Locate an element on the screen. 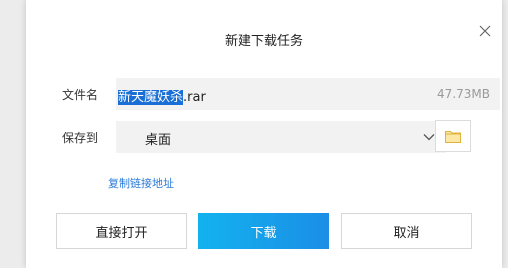 This screenshot has width=508, height=268. close-button is located at coordinates (485, 31).